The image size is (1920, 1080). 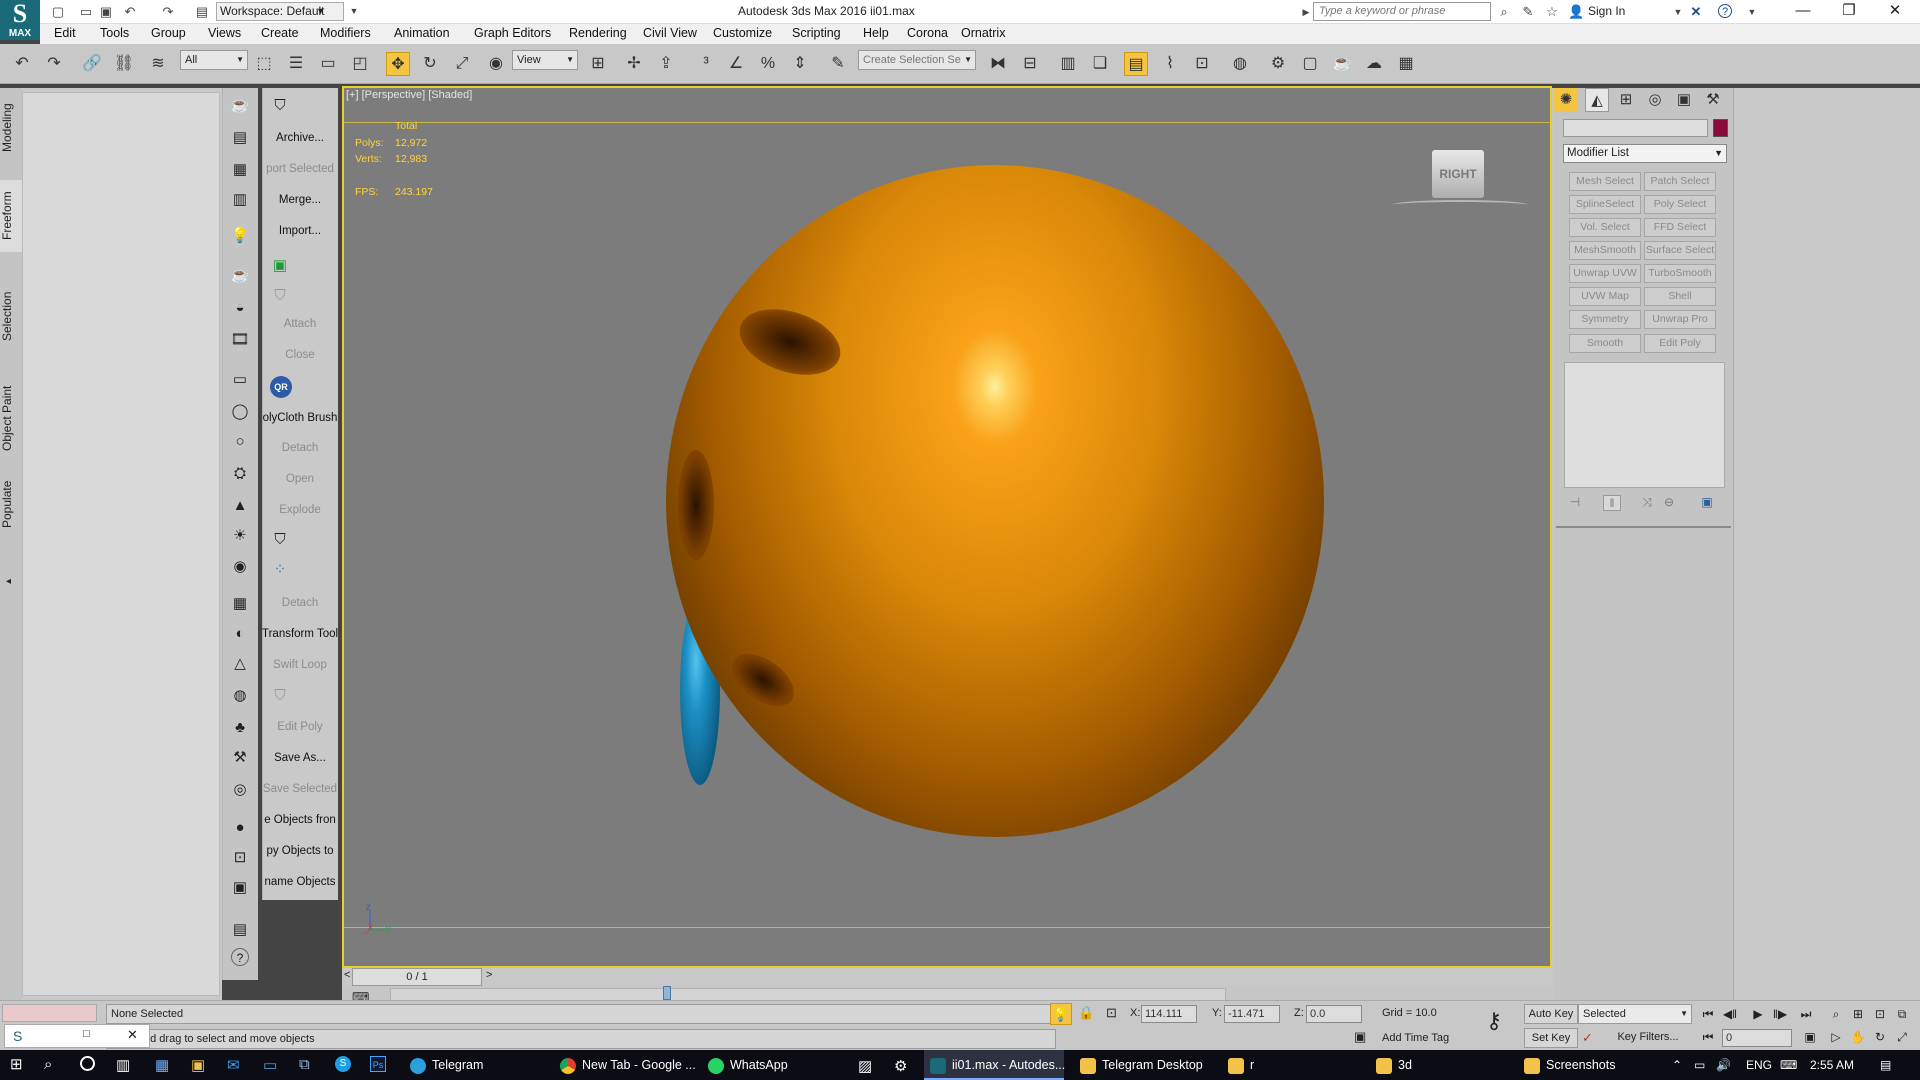 What do you see at coordinates (1402, 11) in the screenshot?
I see `search-input: Type a keyword or phrase` at bounding box center [1402, 11].